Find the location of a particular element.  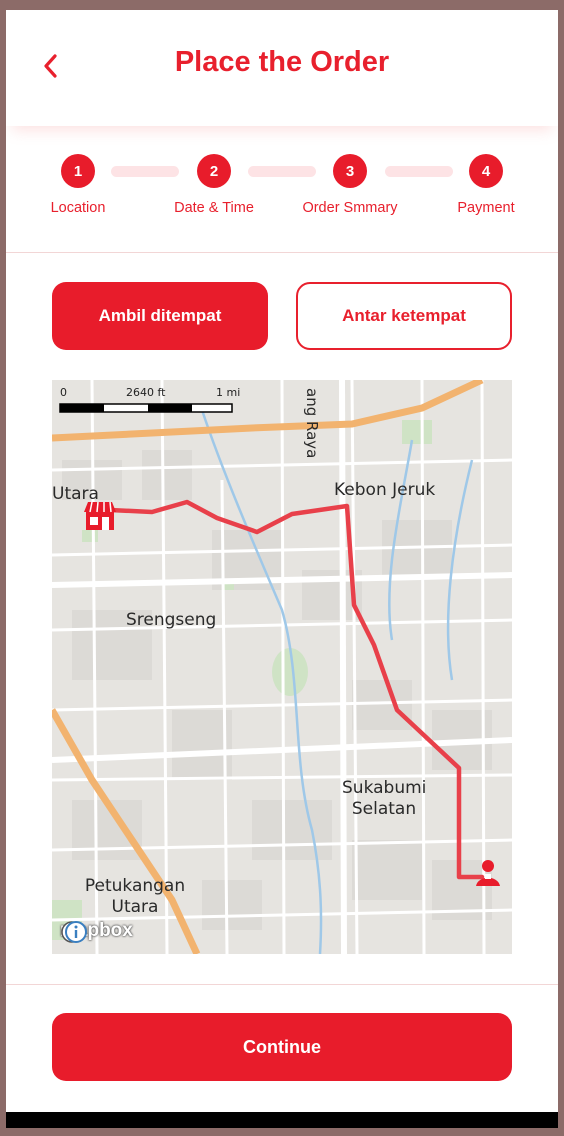

pickup-tab-button: Ambil ditempat is located at coordinates (160, 316).